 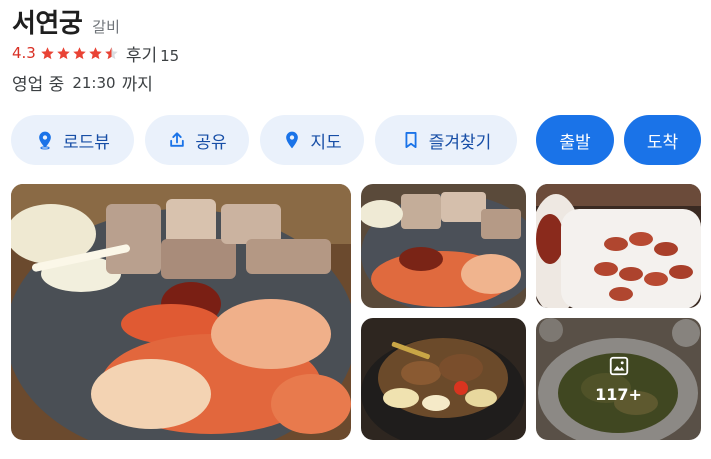 I want to click on roadview-button: 로드뷰, so click(x=72, y=140).